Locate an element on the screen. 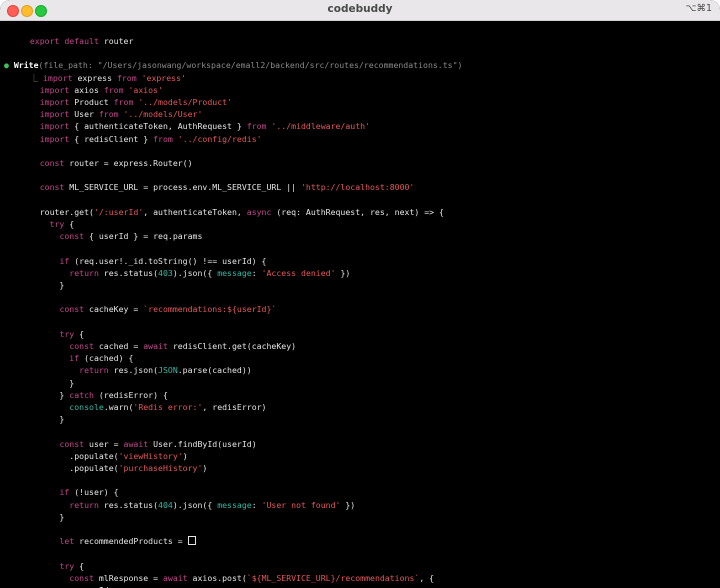  terminal-line: const user = await User.findById(userId) is located at coordinates (138, 444).